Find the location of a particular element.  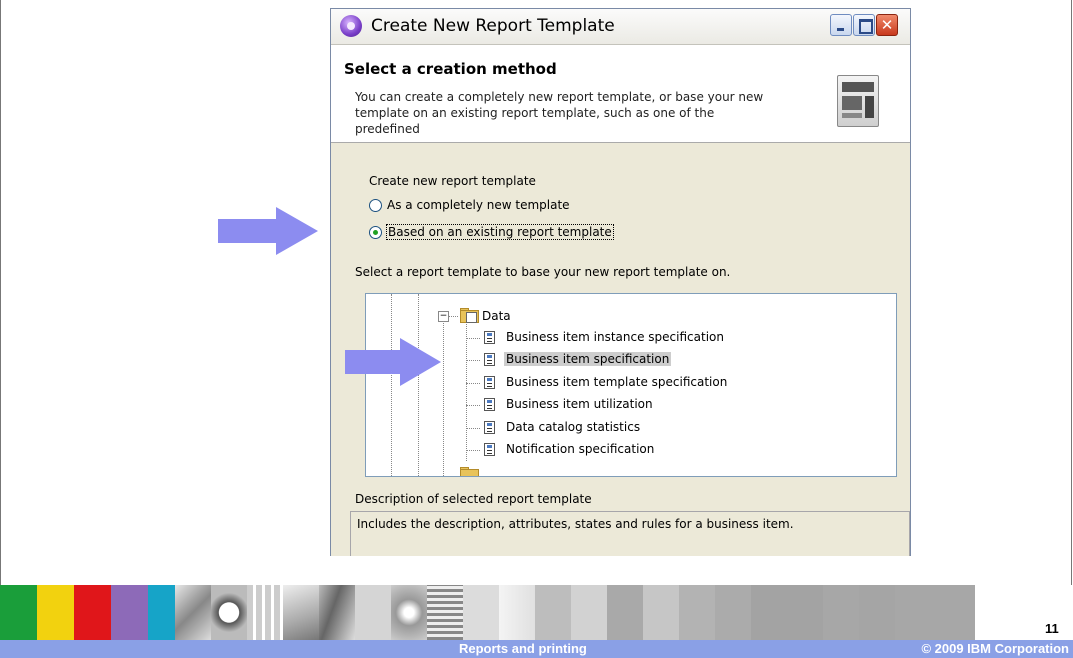

tree-item: Business item template specification is located at coordinates (616, 382).